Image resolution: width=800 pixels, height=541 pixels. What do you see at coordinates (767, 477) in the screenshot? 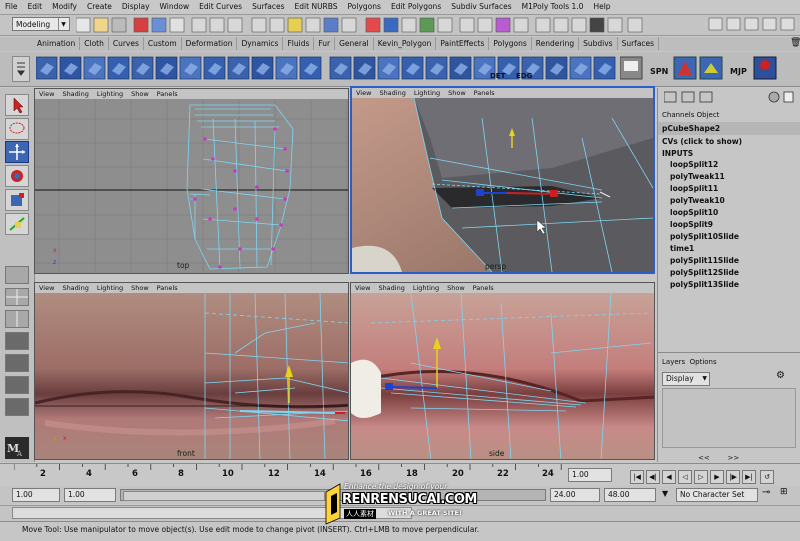
I see `loop-icon: ↺` at bounding box center [767, 477].